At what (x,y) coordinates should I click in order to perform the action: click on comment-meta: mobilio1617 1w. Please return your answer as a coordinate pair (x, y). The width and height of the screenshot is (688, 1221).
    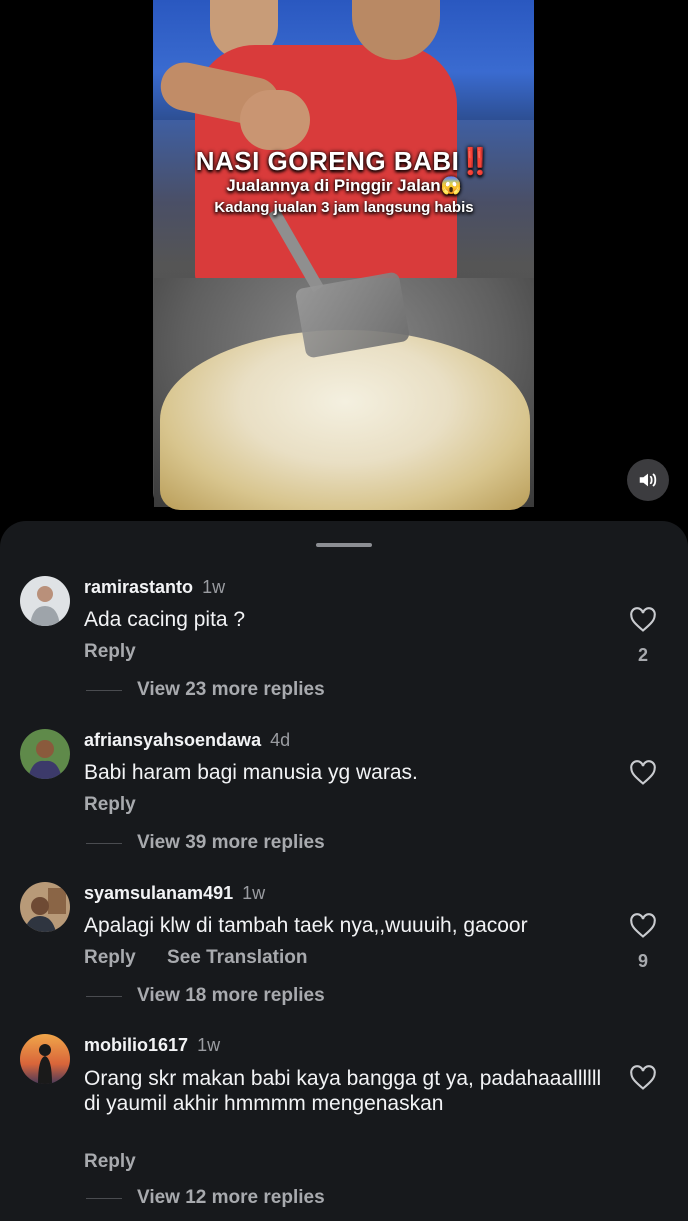
    Looking at the image, I should click on (152, 1045).